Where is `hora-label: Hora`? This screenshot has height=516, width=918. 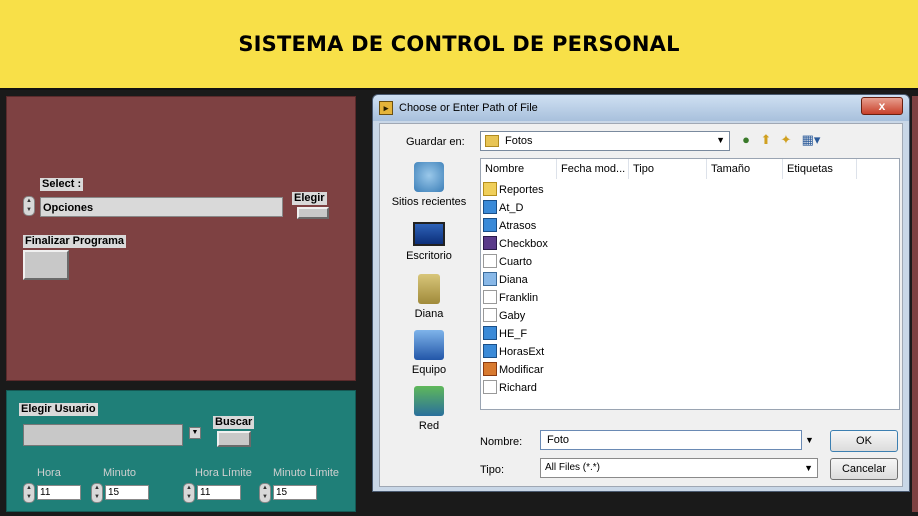 hora-label: Hora is located at coordinates (49, 473).